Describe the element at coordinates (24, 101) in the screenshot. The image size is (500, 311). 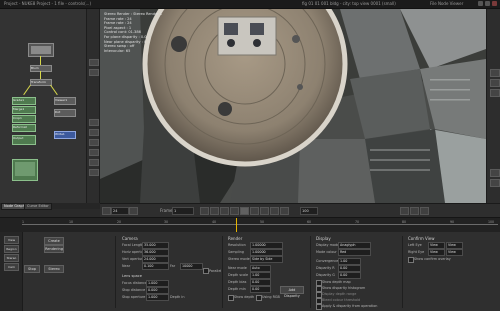
I see `node-item: Grade1` at that location.